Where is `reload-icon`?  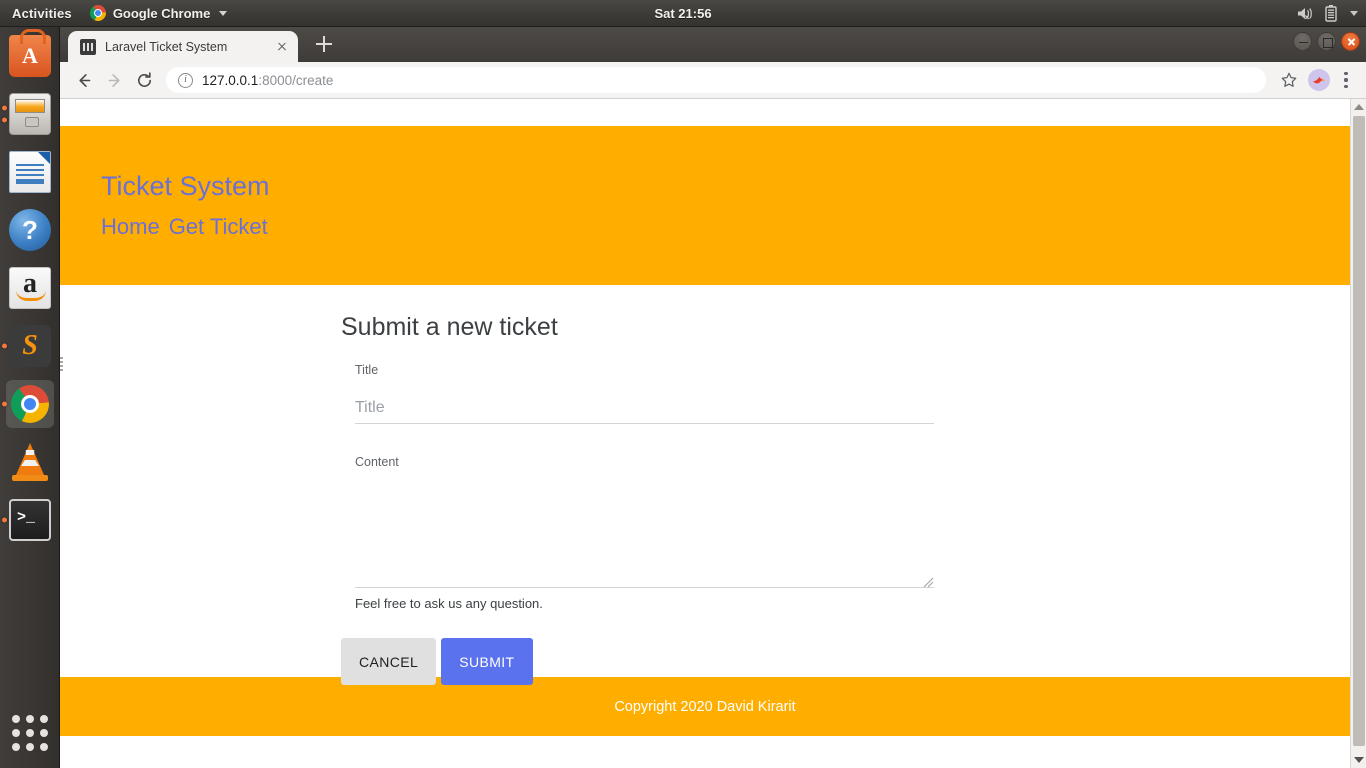
reload-icon is located at coordinates (144, 80).